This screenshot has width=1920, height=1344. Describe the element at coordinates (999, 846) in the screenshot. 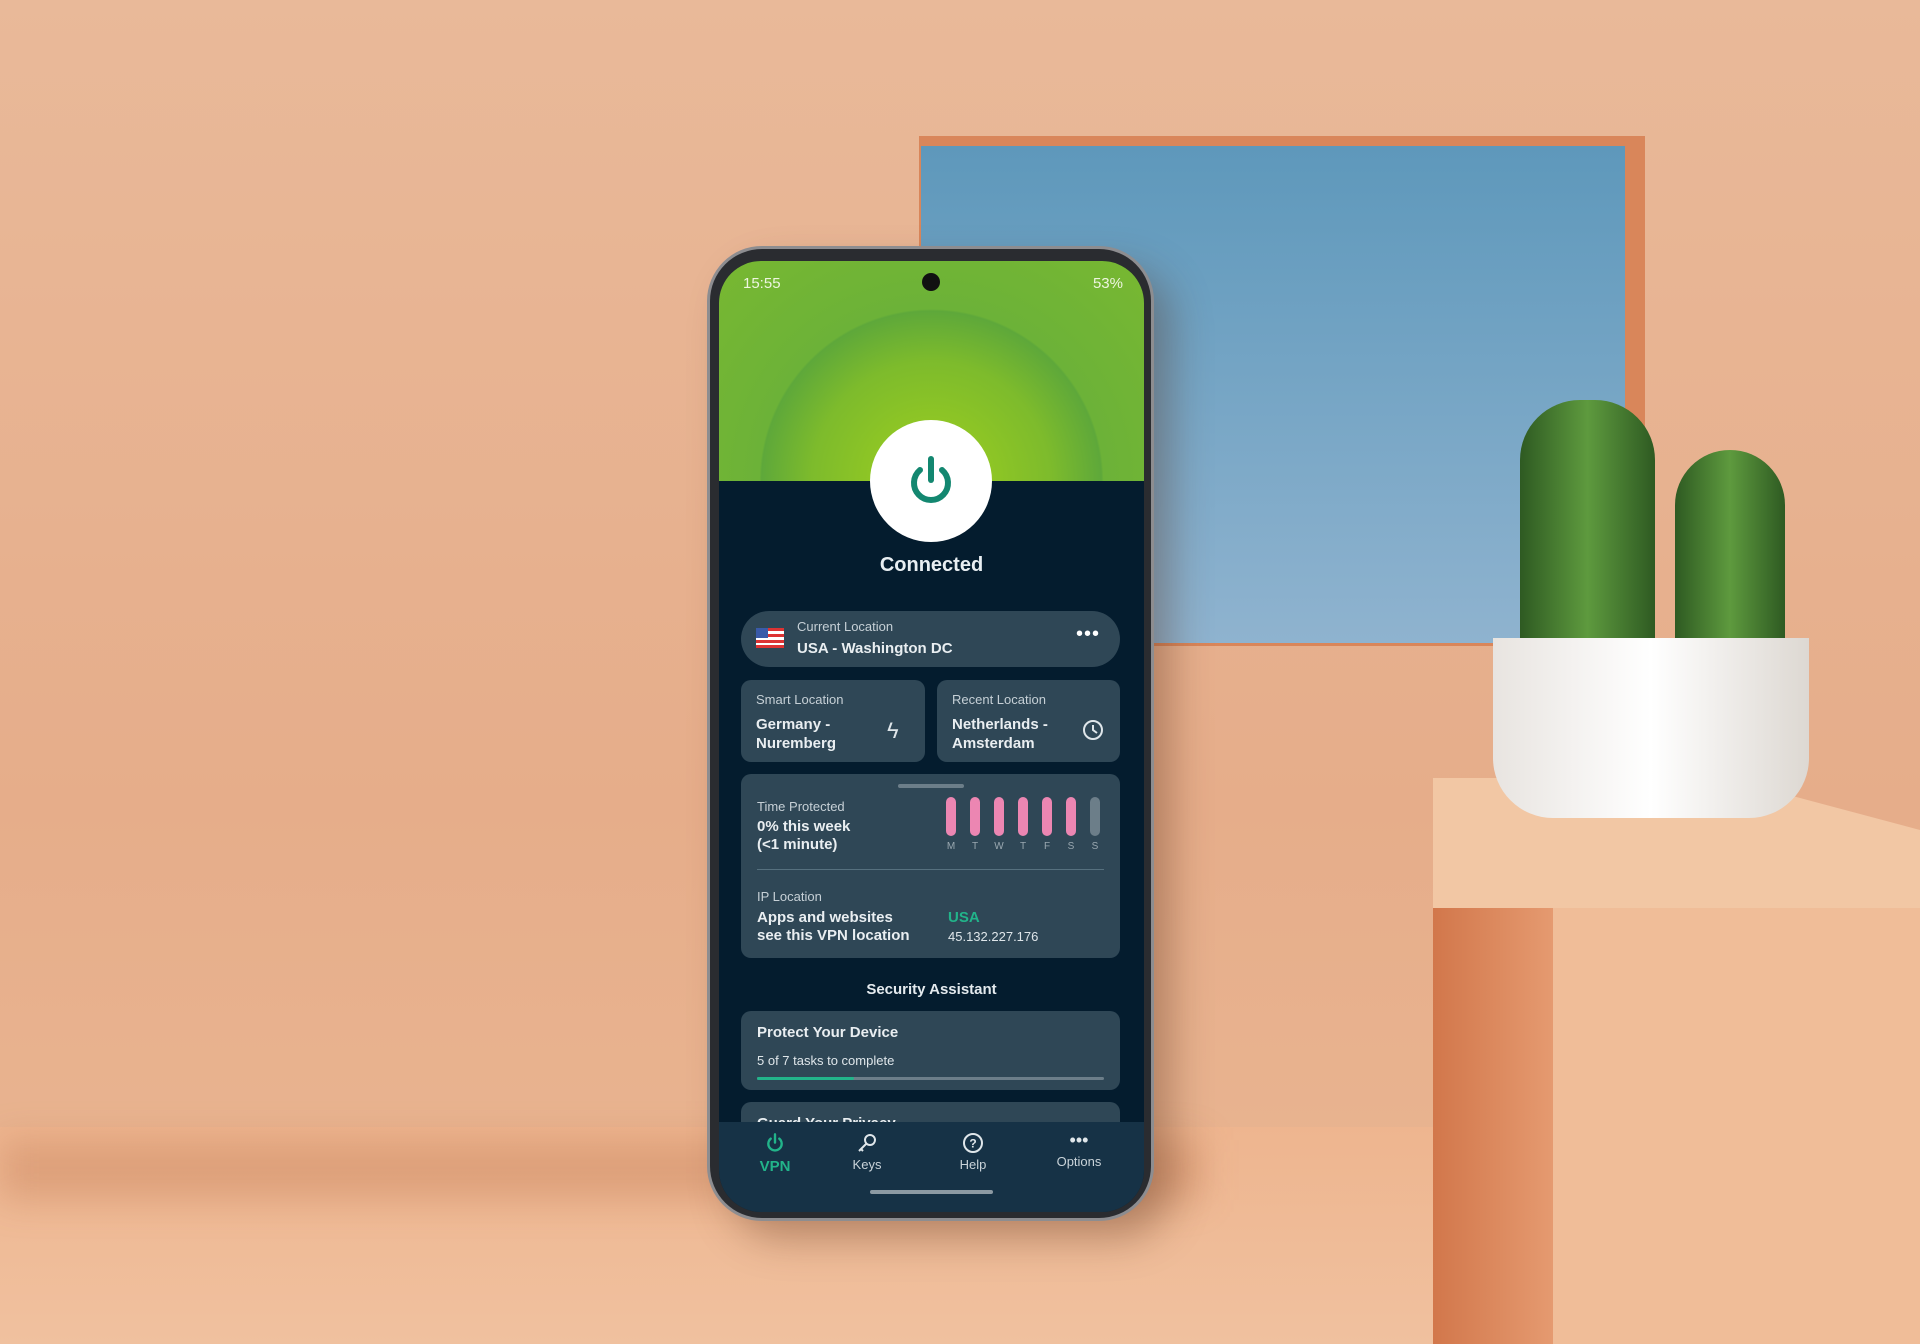

I see `day-label: W` at that location.